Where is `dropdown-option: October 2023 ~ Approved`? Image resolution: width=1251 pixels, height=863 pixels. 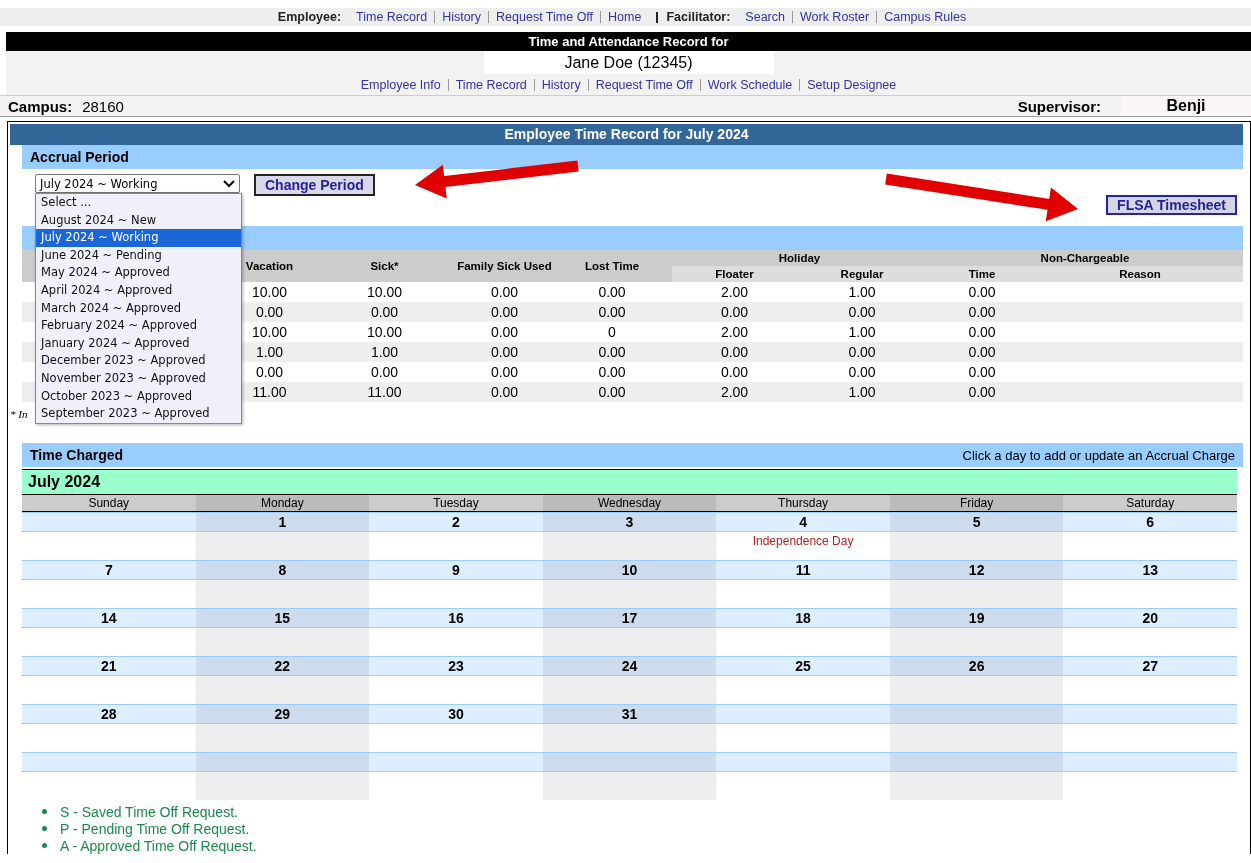
dropdown-option: October 2023 ~ Approved is located at coordinates (138, 396).